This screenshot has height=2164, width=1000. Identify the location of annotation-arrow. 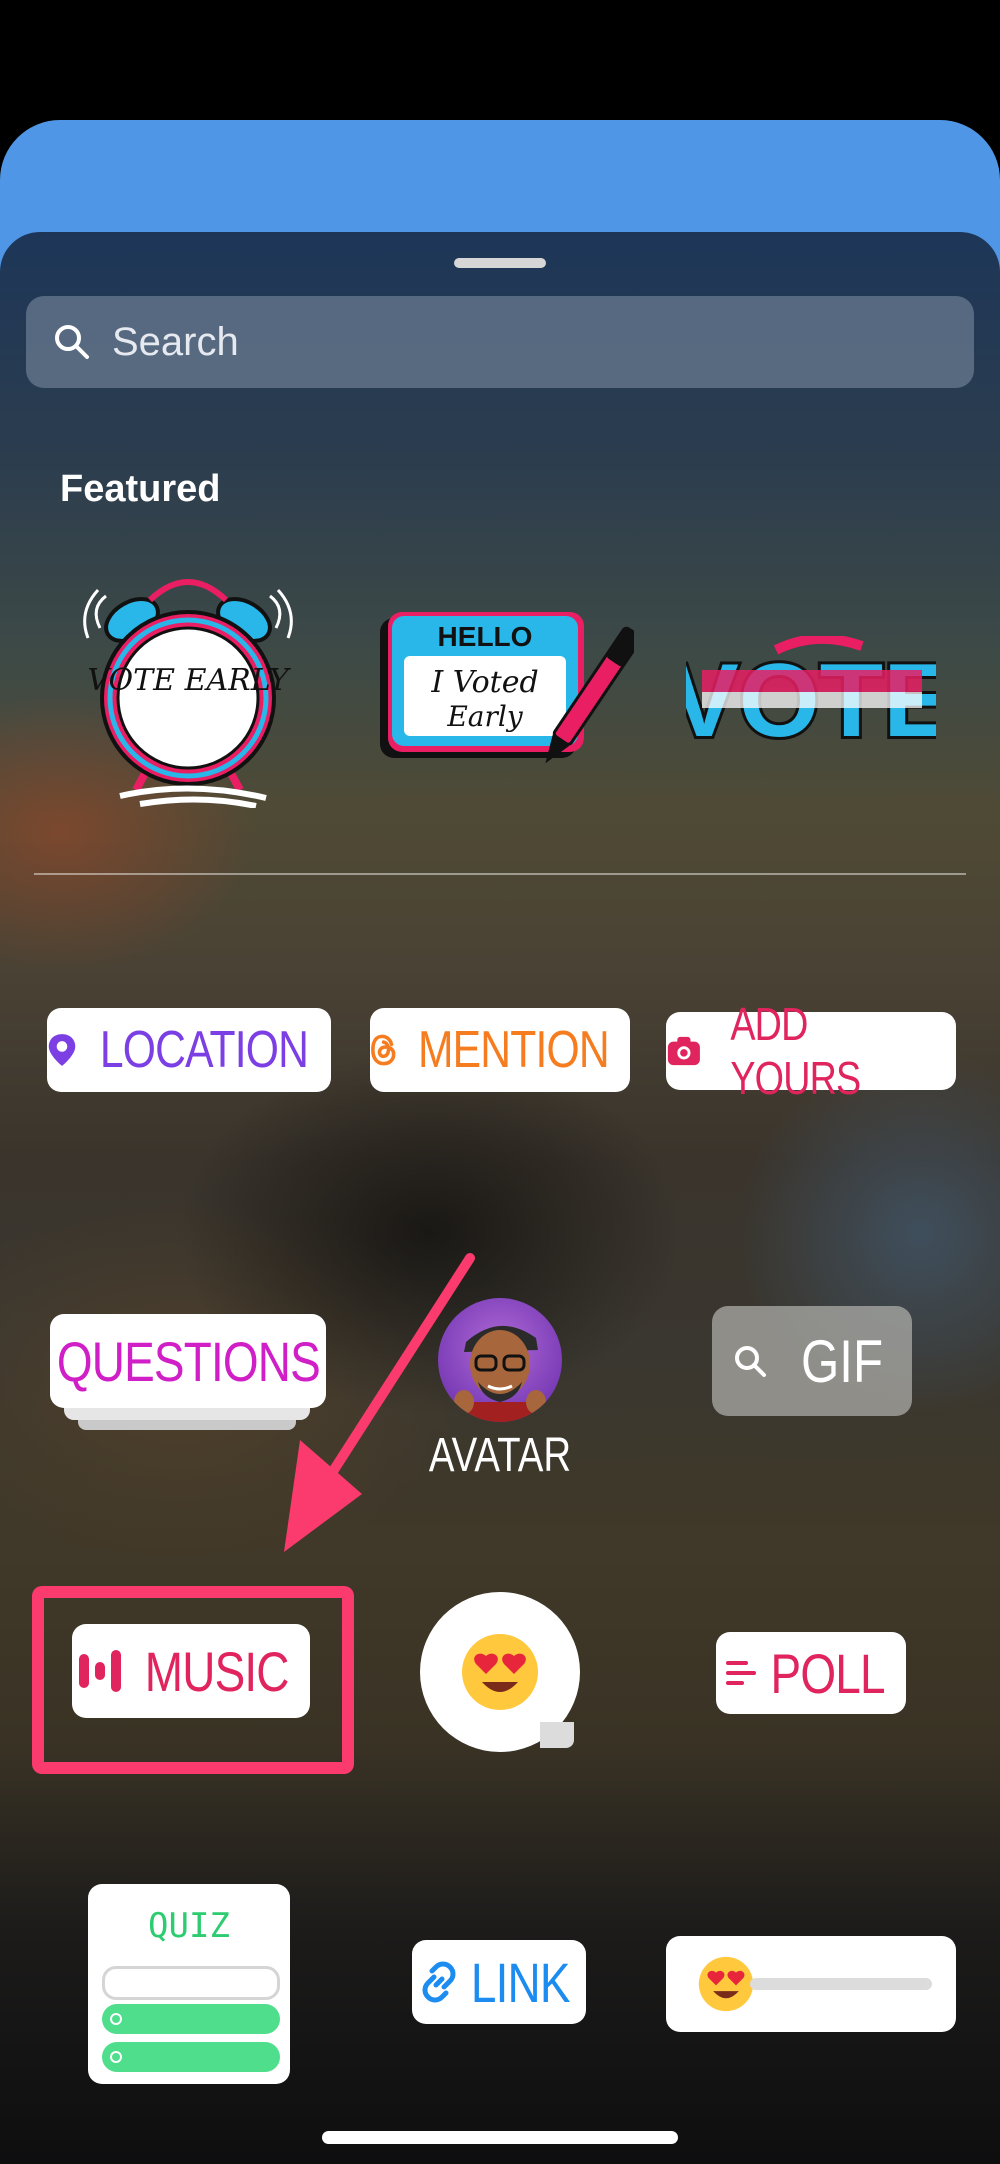
(379, 1402).